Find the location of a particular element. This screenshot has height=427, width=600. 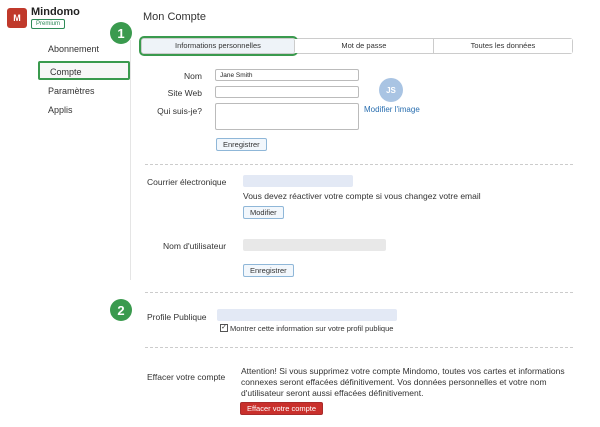

email-value-redacted is located at coordinates (298, 181).